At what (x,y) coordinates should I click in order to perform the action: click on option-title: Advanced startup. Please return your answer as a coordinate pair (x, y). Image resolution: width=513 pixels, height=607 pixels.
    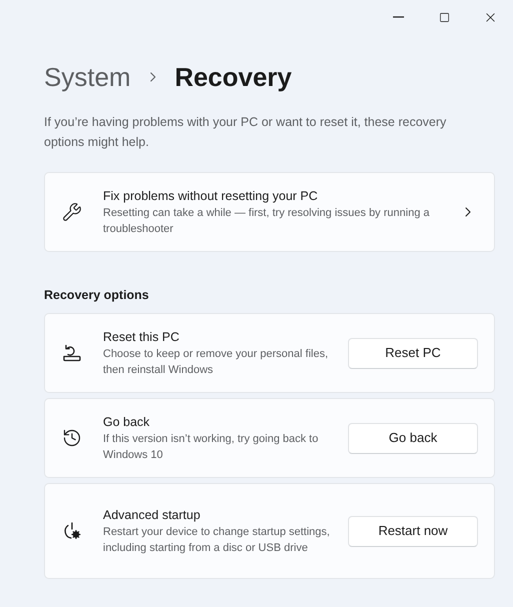
    Looking at the image, I should click on (152, 515).